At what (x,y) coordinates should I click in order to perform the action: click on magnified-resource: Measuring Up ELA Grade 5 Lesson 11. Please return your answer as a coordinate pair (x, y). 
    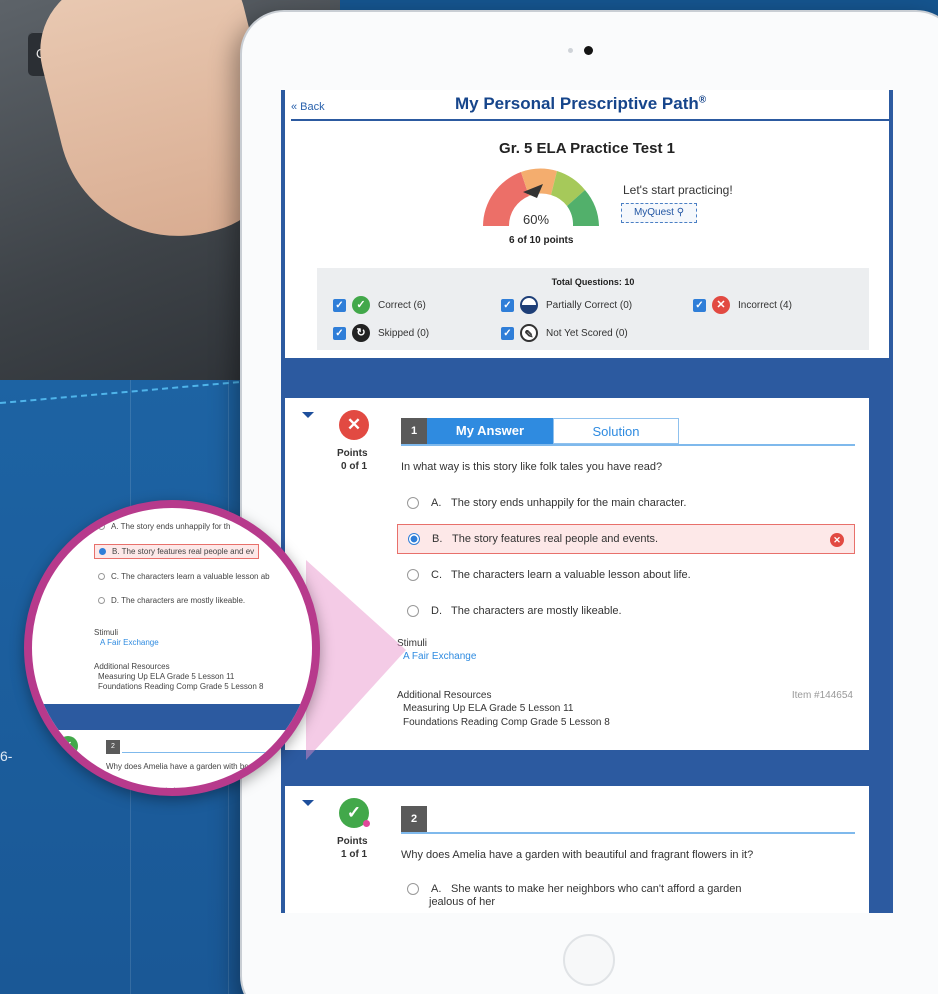
    Looking at the image, I should click on (166, 676).